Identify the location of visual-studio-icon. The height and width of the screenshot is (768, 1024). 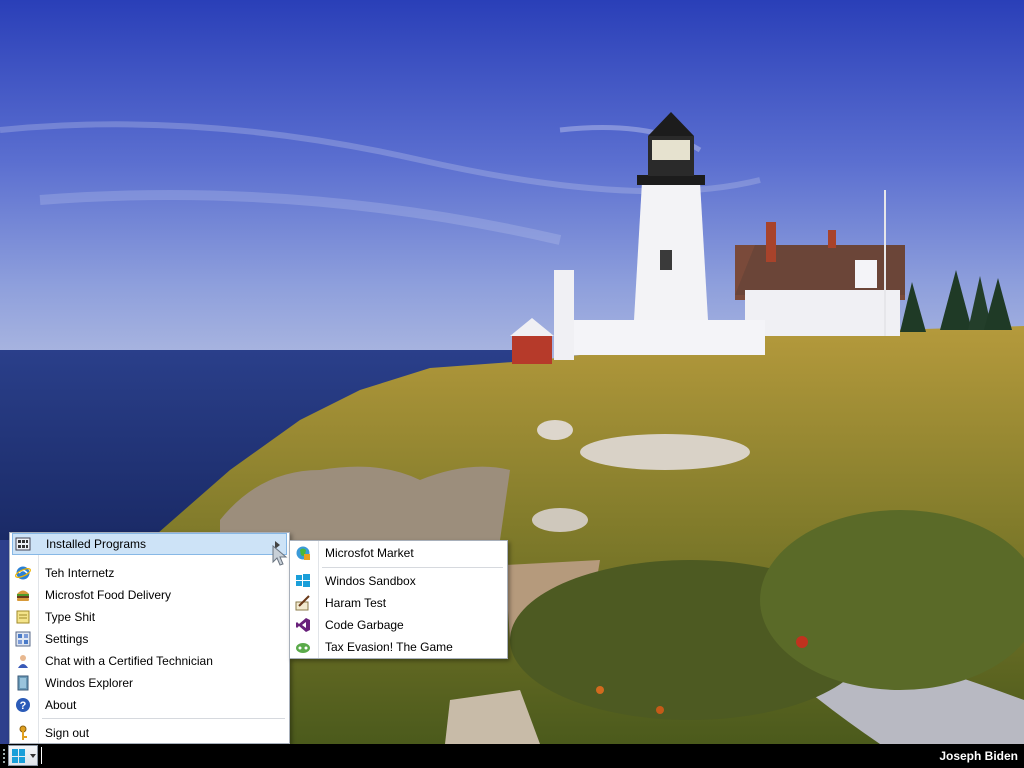
(303, 625).